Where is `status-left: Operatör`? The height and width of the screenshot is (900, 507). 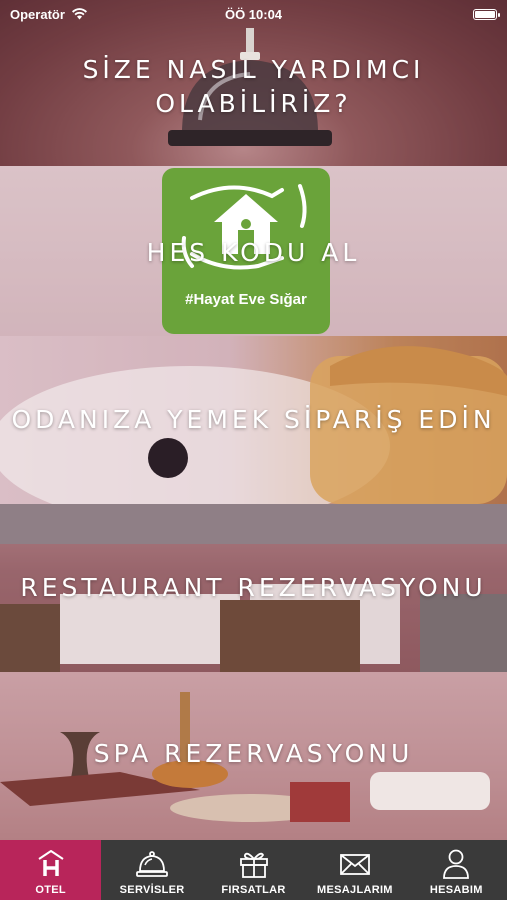 status-left: Operatör is located at coordinates (49, 14).